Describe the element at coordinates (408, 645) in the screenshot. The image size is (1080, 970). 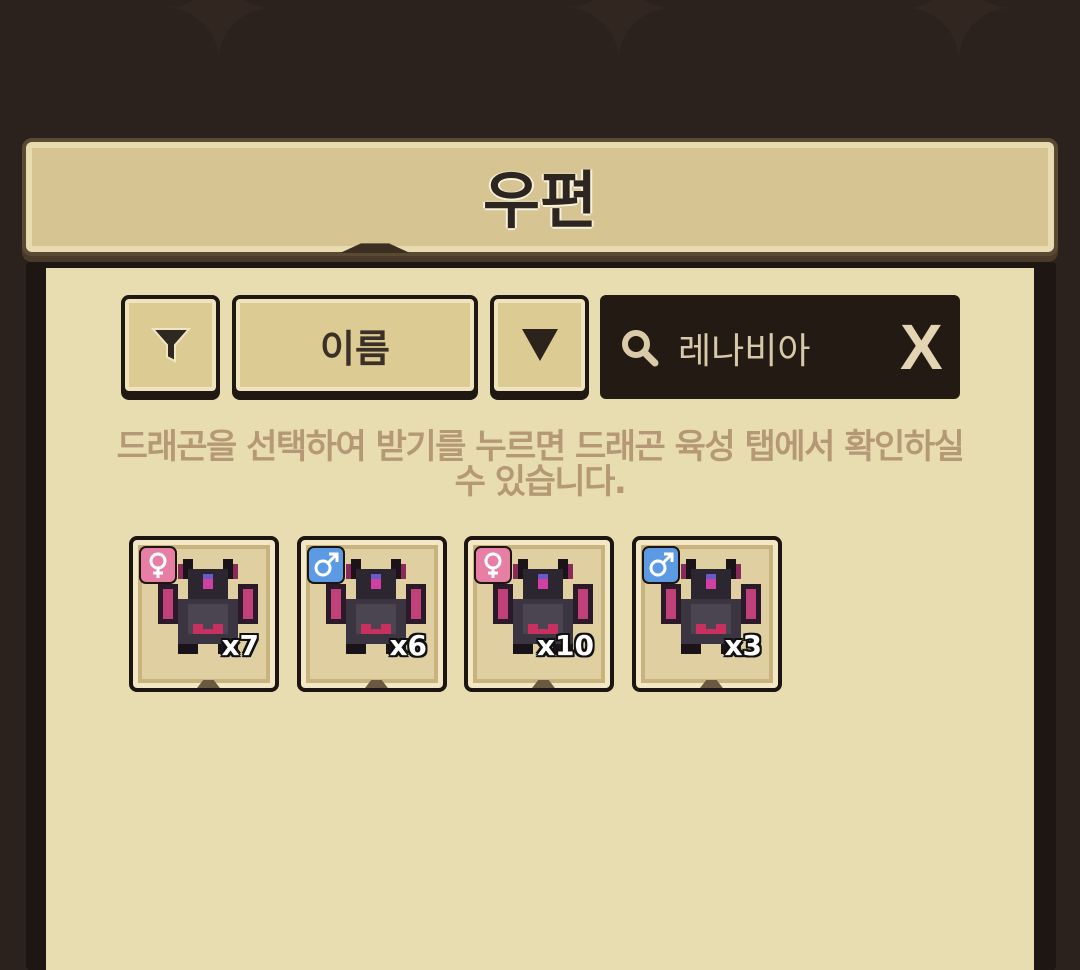
I see `item-count: x6` at that location.